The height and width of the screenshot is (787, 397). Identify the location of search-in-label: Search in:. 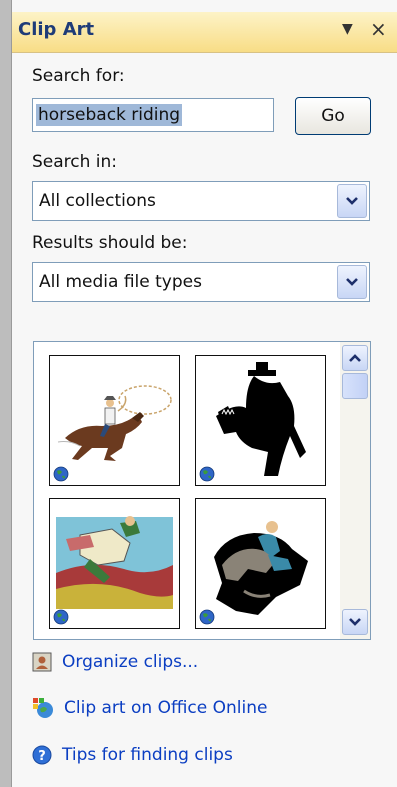
(75, 162).